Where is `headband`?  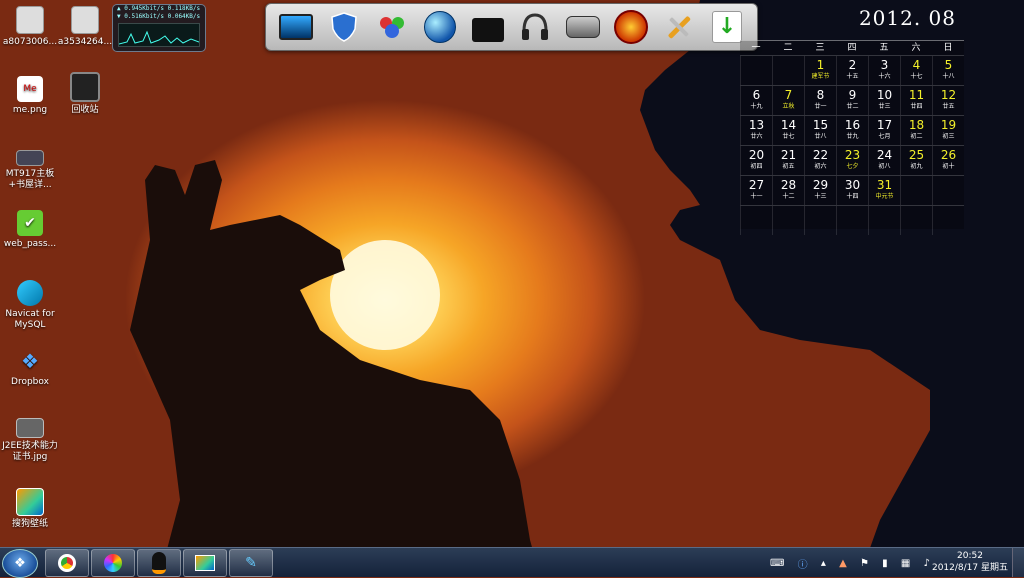
headband is located at coordinates (535, 22).